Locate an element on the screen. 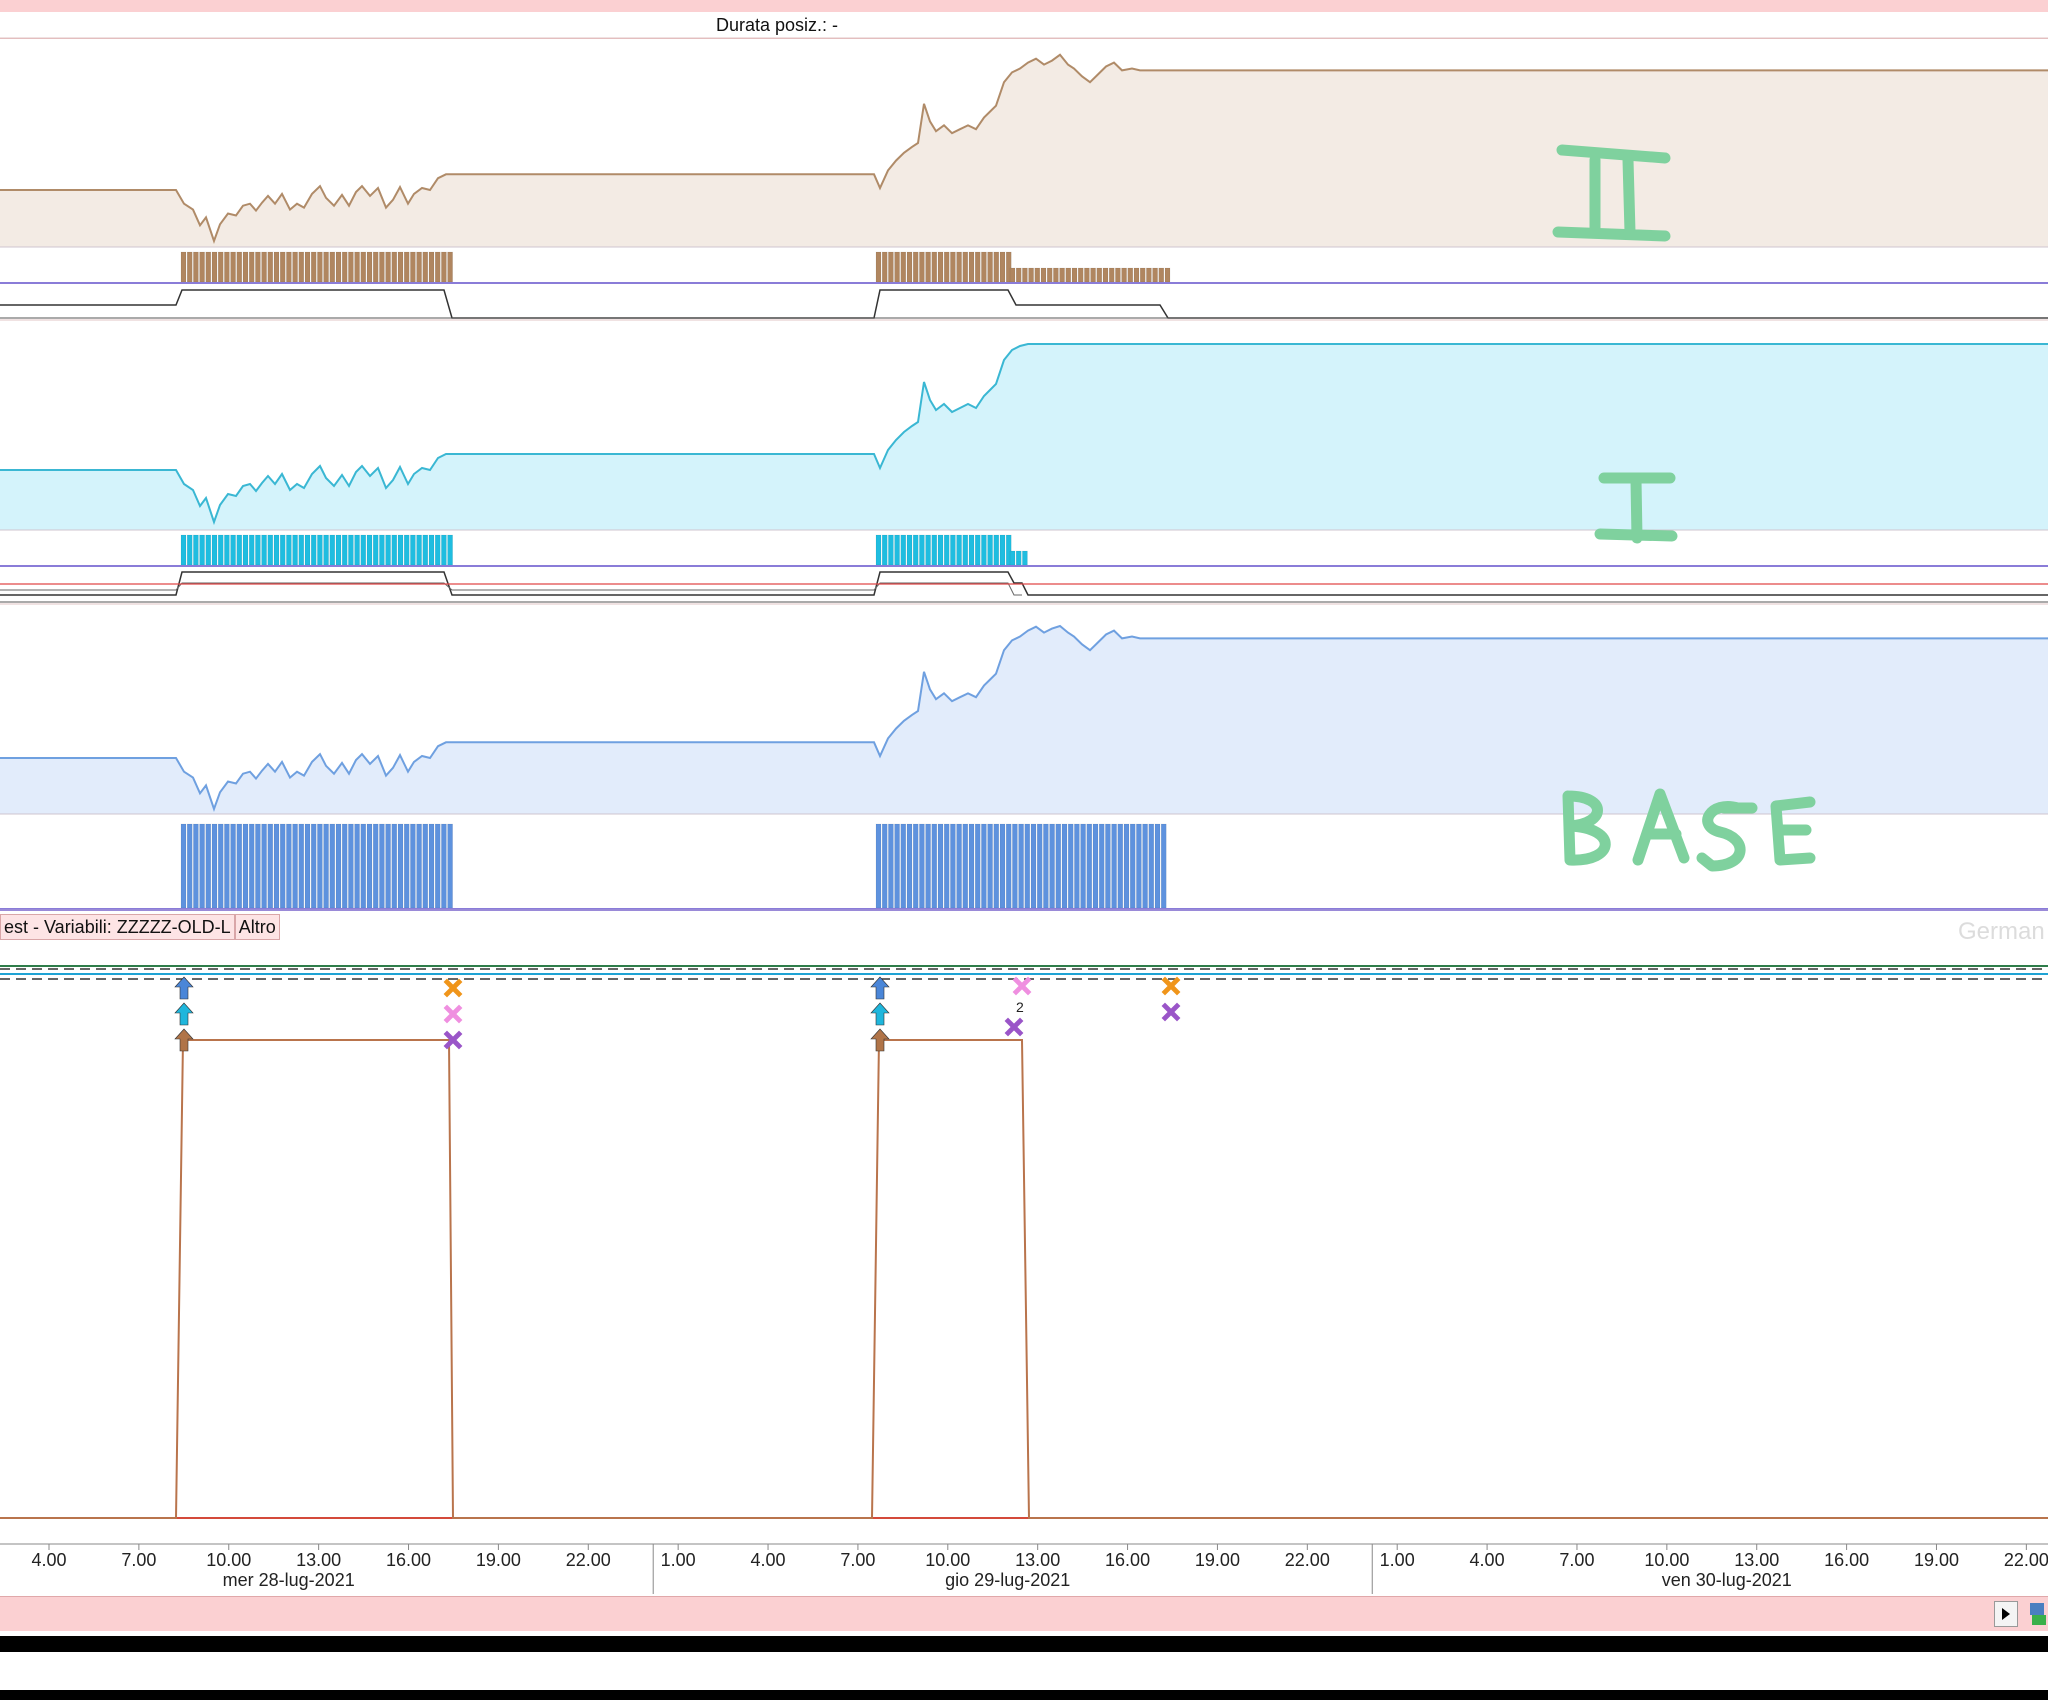 Image resolution: width=2048 pixels, height=1700 pixels. x-tick-label: 13.00 is located at coordinates (318, 1560).